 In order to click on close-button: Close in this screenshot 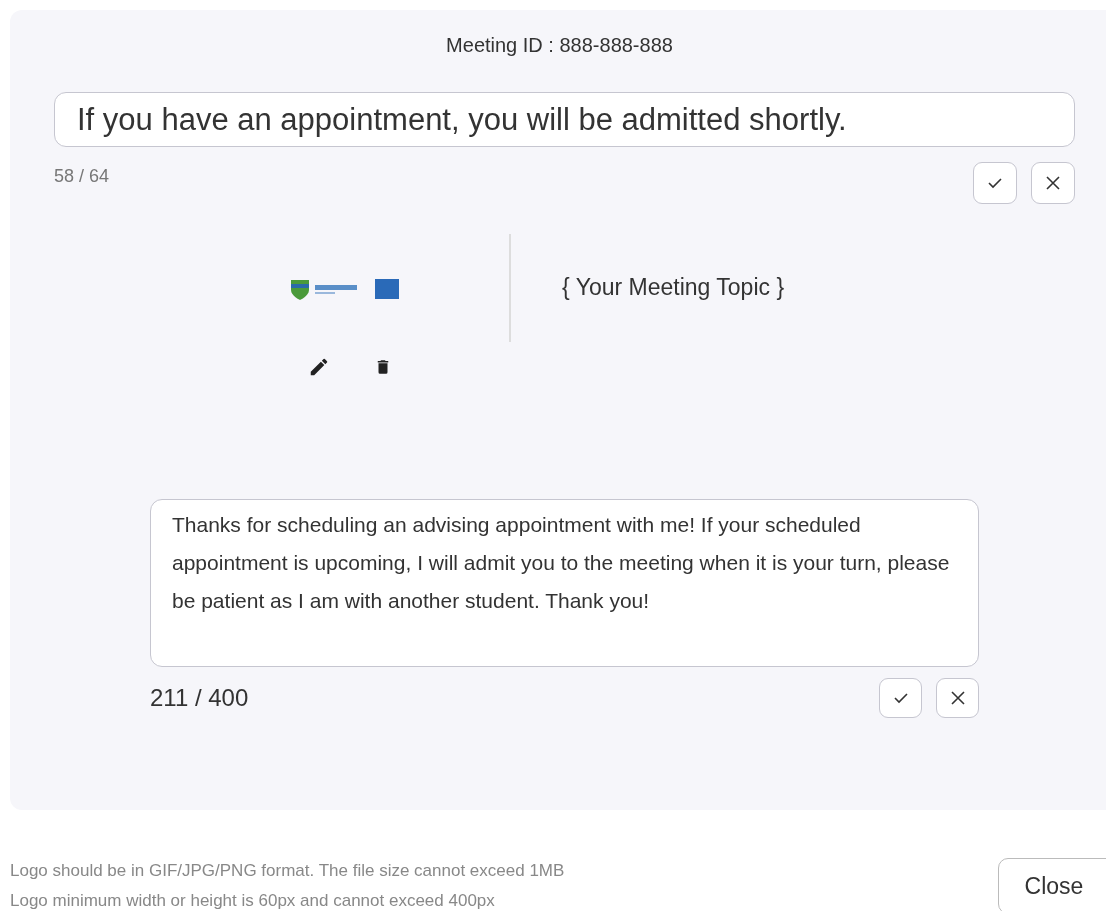, I will do `click(1052, 884)`.